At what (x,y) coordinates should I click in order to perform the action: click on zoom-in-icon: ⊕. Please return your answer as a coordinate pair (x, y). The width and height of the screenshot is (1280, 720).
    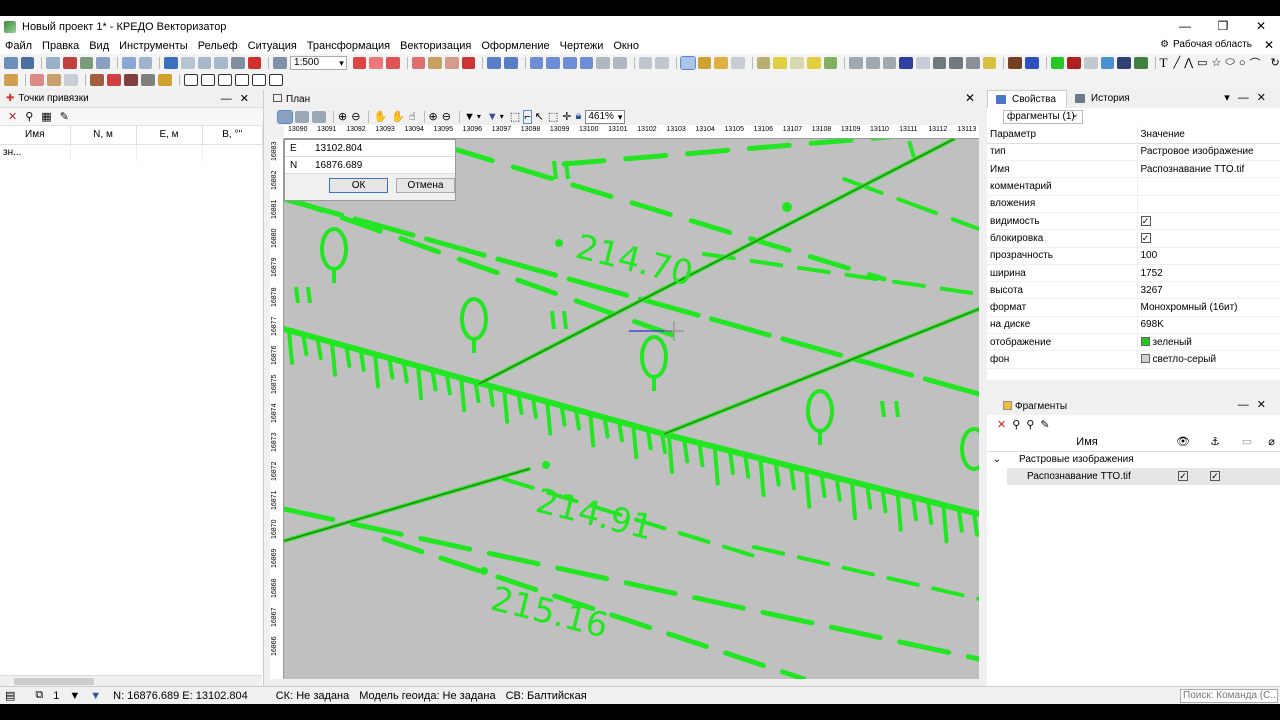
    Looking at the image, I should click on (342, 116).